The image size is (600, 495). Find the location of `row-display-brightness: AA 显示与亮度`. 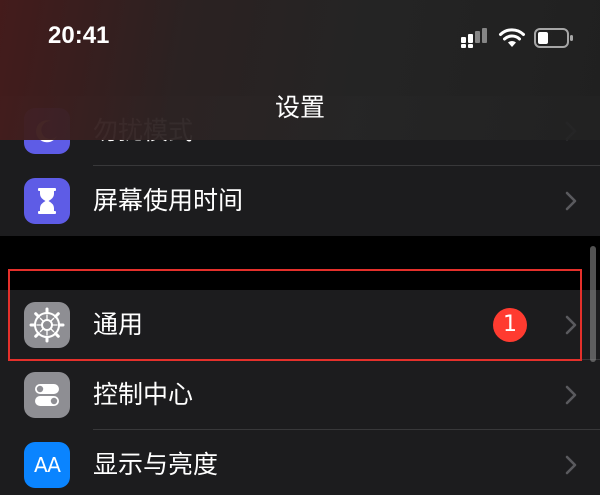

row-display-brightness: AA 显示与亮度 is located at coordinates (300, 462).